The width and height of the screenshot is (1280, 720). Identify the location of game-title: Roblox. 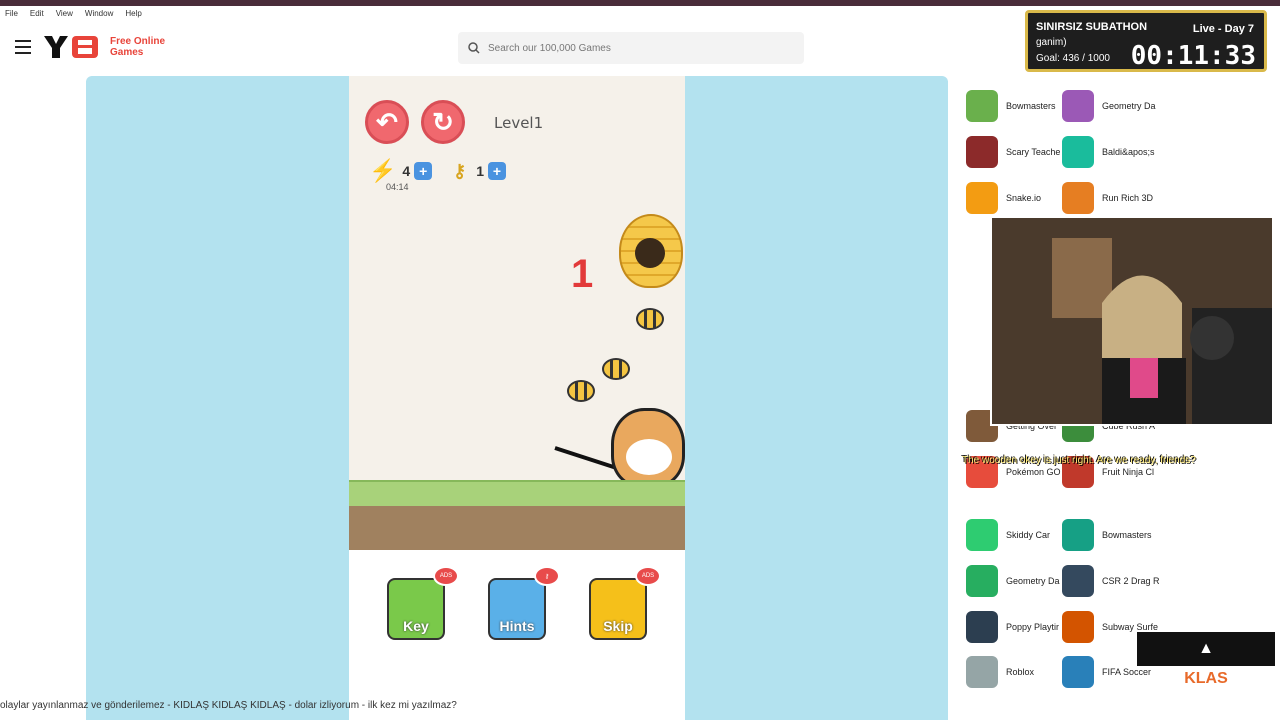
(1020, 672).